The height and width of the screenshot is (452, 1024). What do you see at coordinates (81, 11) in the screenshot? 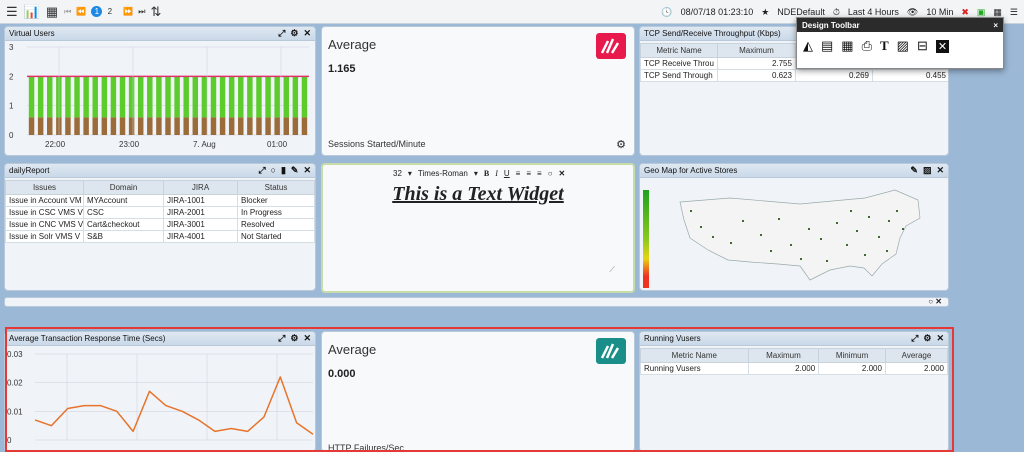
I see `prev-page-icon: ⏪` at bounding box center [81, 11].